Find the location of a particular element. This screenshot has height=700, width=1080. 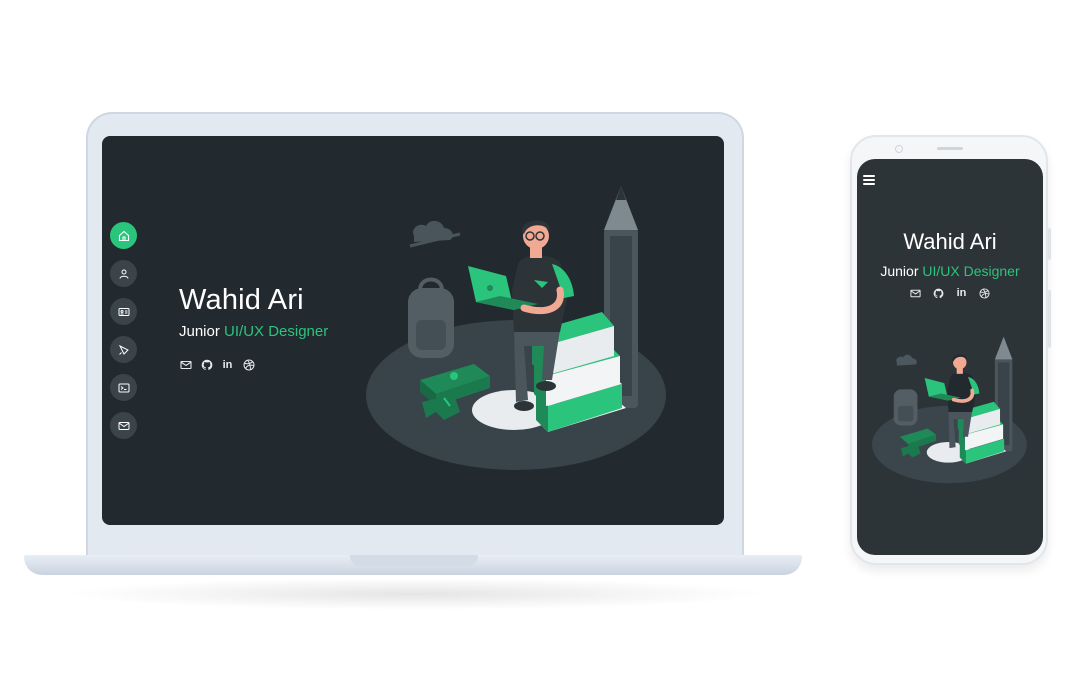

nav-services is located at coordinates (123, 387).